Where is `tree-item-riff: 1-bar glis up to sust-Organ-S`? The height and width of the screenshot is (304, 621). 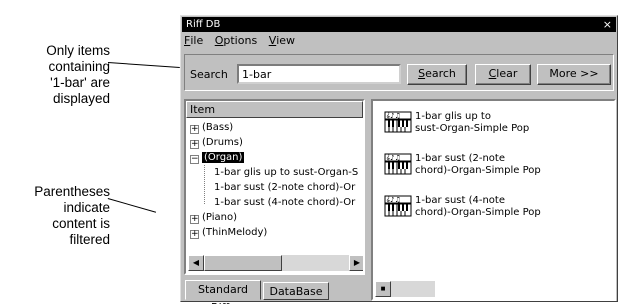
tree-item-riff: 1-bar glis up to sust-Organ-S is located at coordinates (286, 172).